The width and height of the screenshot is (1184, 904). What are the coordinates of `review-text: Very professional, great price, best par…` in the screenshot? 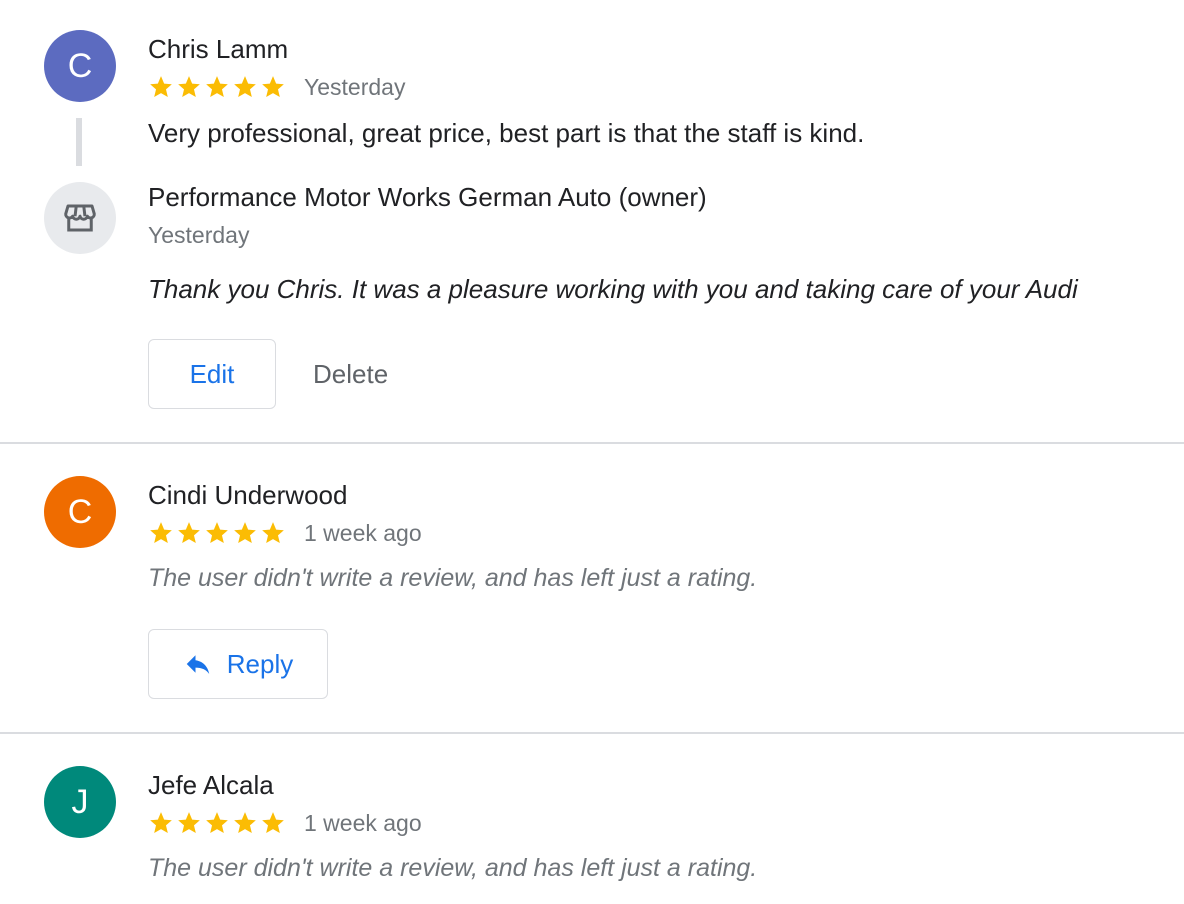 It's located at (506, 133).